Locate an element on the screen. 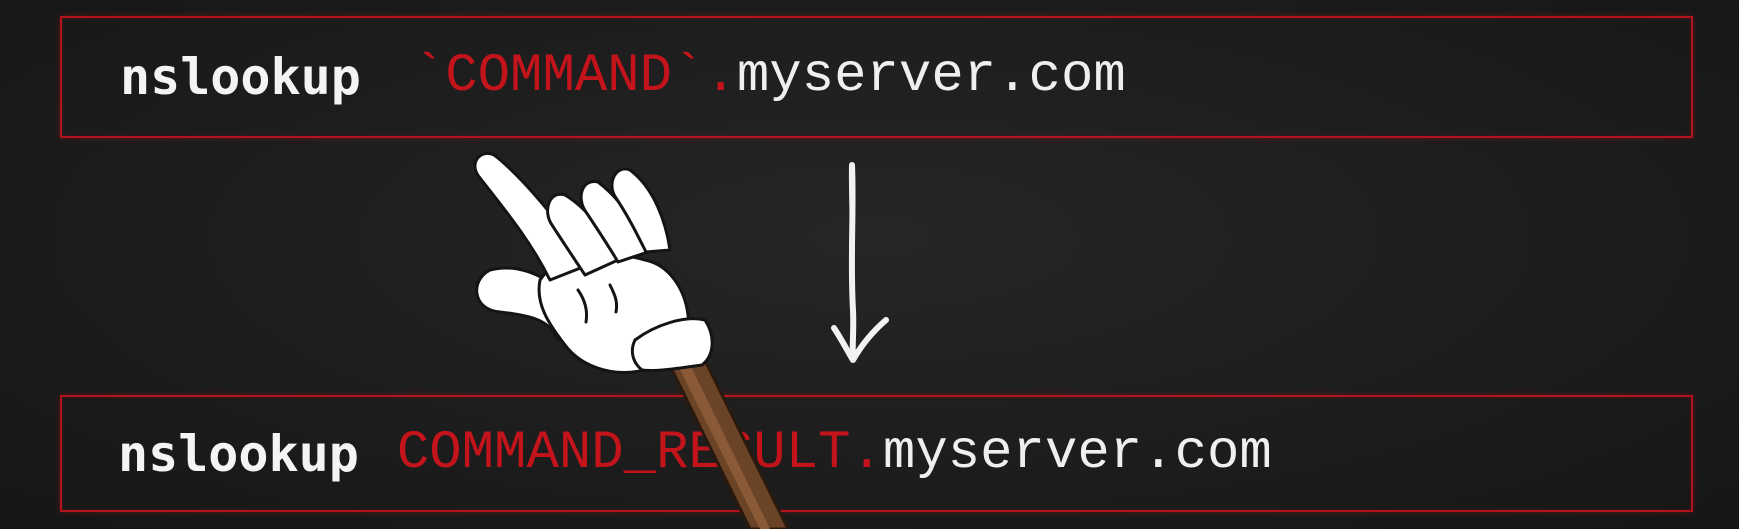 This screenshot has width=1739, height=529. down-arrow-icon is located at coordinates (860, 262).